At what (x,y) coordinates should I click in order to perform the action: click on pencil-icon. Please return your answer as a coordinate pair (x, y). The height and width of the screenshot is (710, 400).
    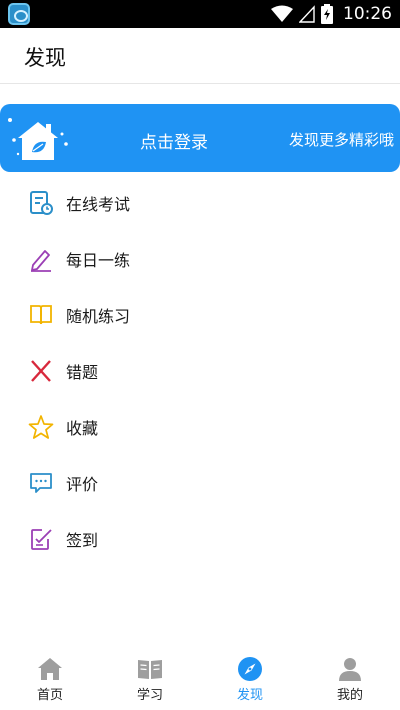
    Looking at the image, I should click on (41, 261).